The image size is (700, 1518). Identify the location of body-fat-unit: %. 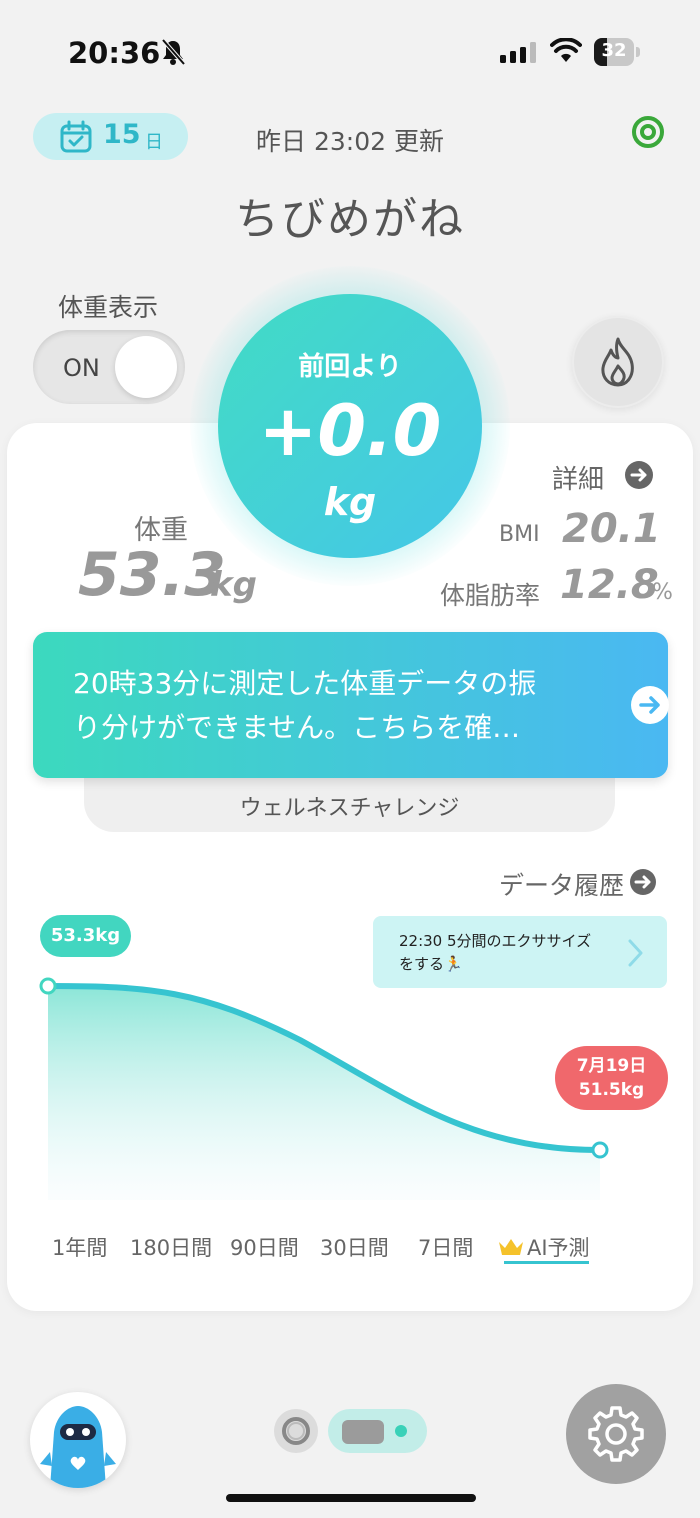
(662, 592).